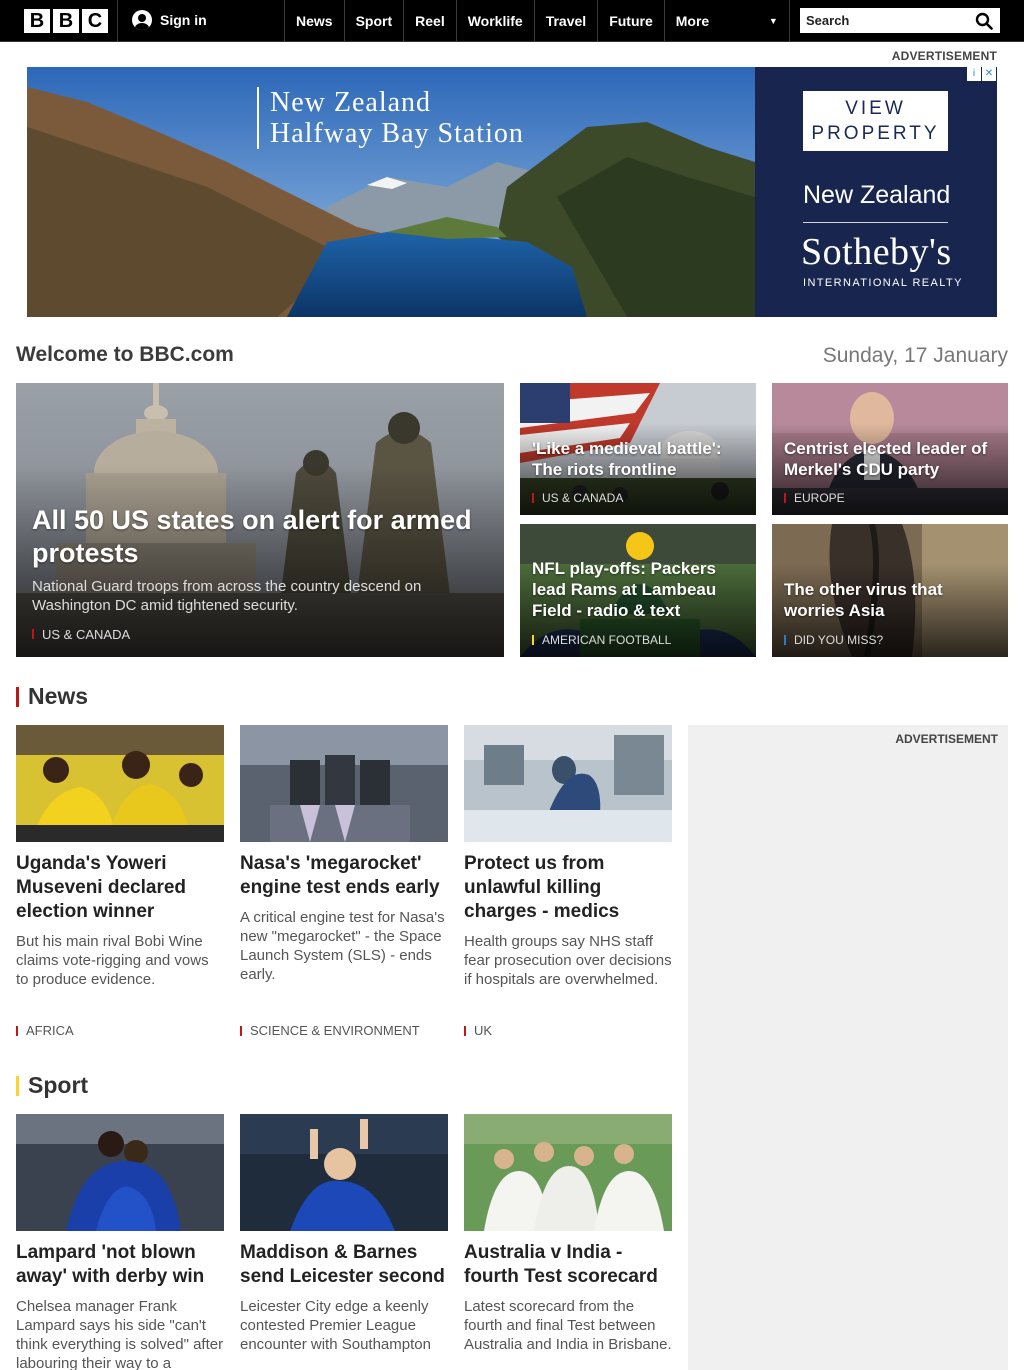  I want to click on welcome-title: Welcome to BBC.com, so click(125, 354).